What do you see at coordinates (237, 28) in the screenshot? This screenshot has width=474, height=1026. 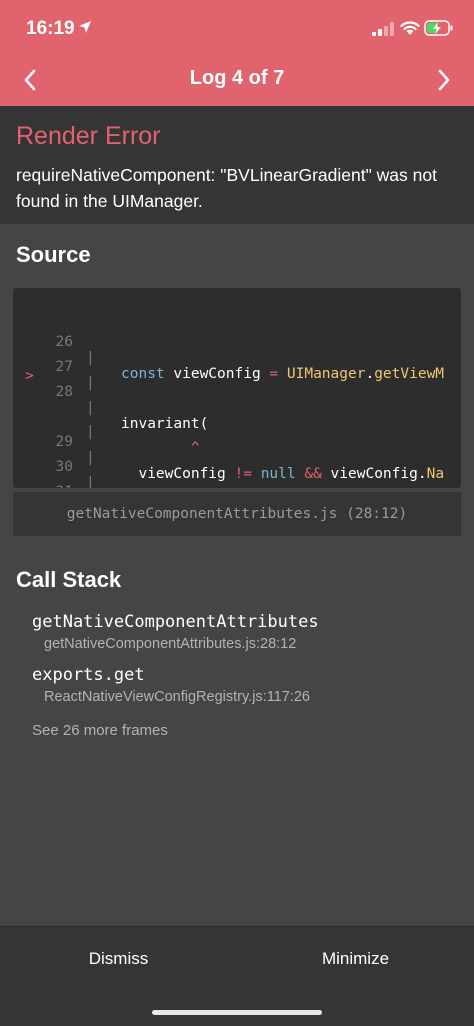 I see `status-bar: 16:19` at bounding box center [237, 28].